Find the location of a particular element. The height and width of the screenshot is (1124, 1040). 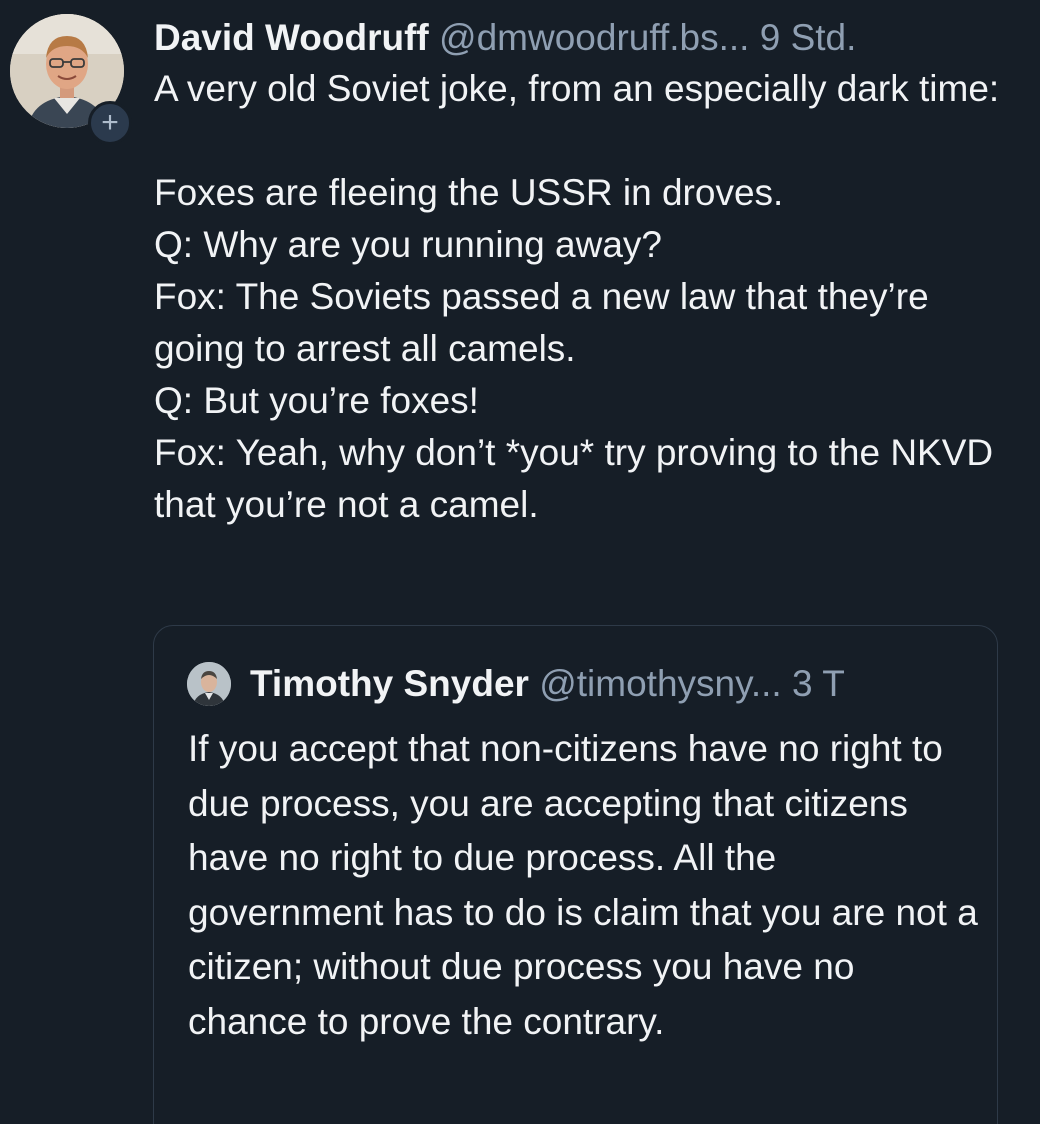

post-header: David Woodruff @dmwoodruff.bs... 9 Std. is located at coordinates (579, 38).